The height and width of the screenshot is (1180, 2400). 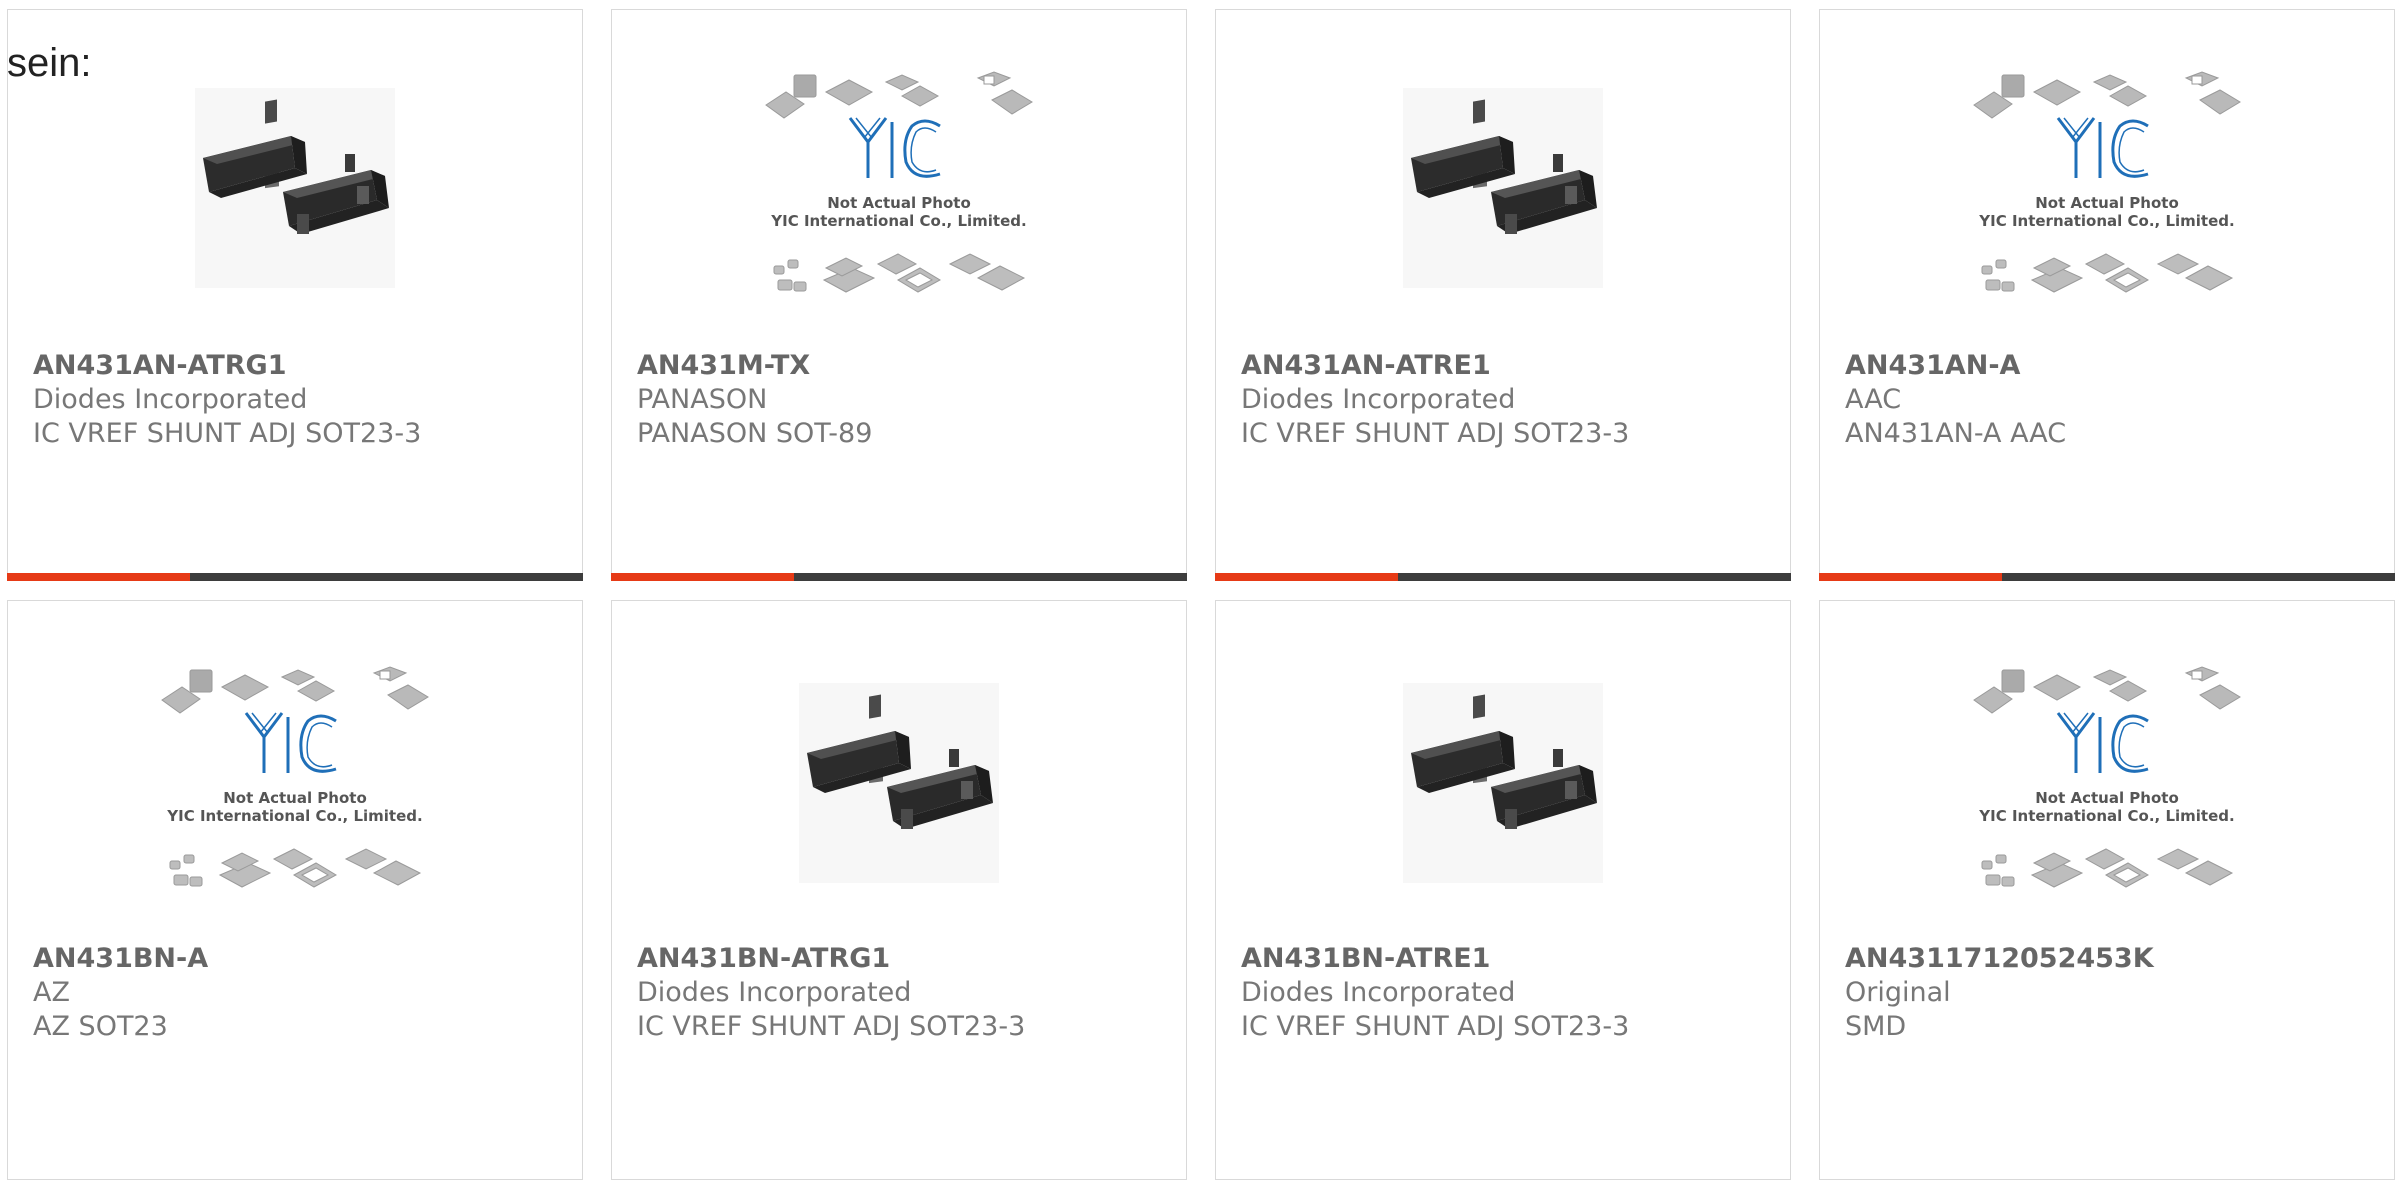 What do you see at coordinates (901, 959) in the screenshot?
I see `part-number: AN431BN-ATRG1` at bounding box center [901, 959].